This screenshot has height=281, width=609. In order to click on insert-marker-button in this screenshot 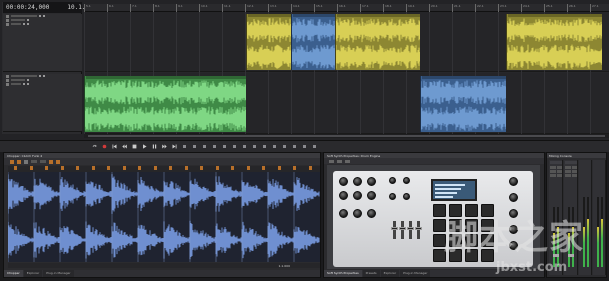, I will do `click(12, 161)`.